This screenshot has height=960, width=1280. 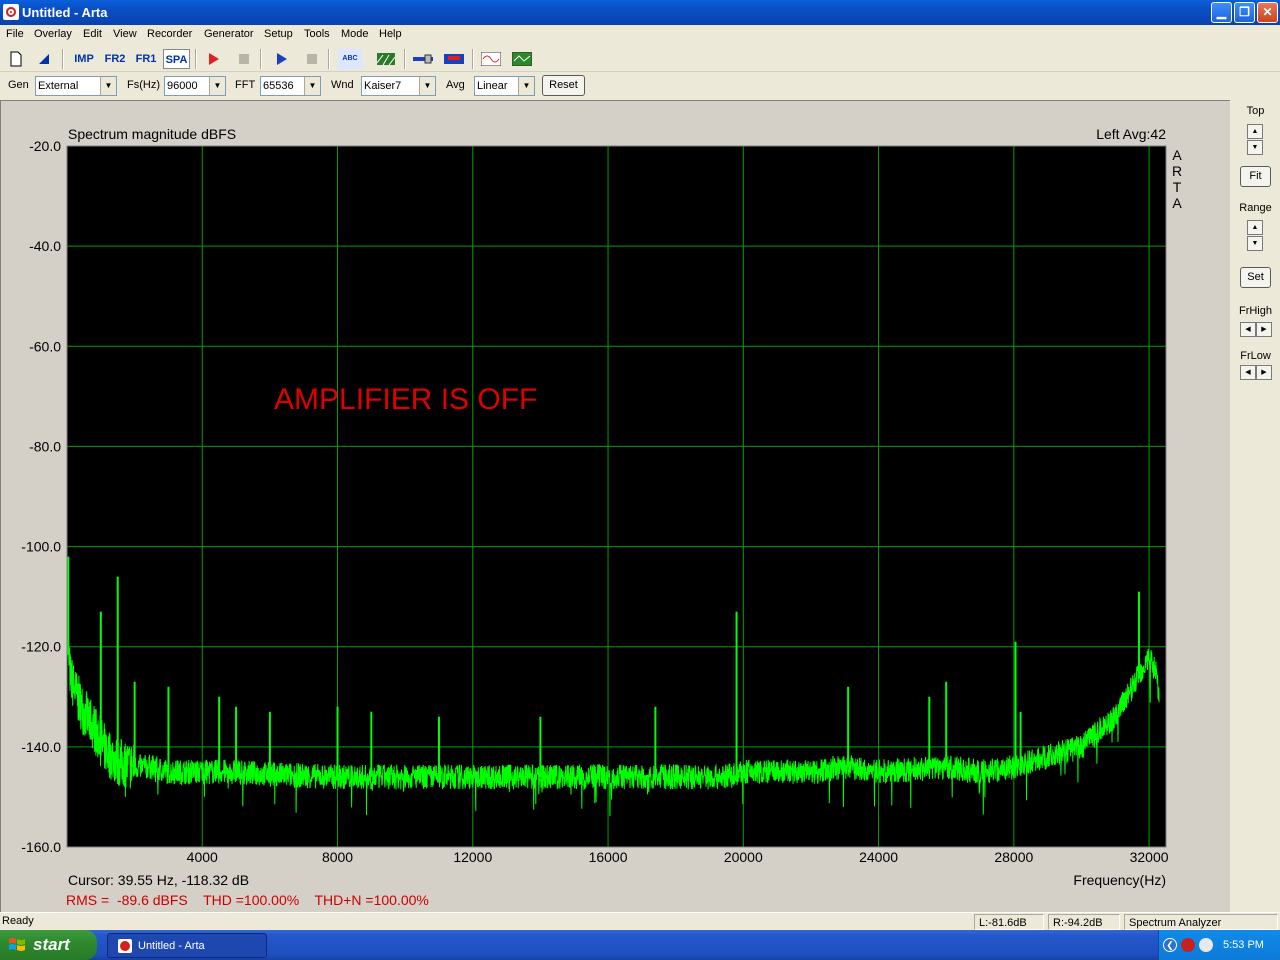 I want to click on overlay-button, so click(x=386, y=59).